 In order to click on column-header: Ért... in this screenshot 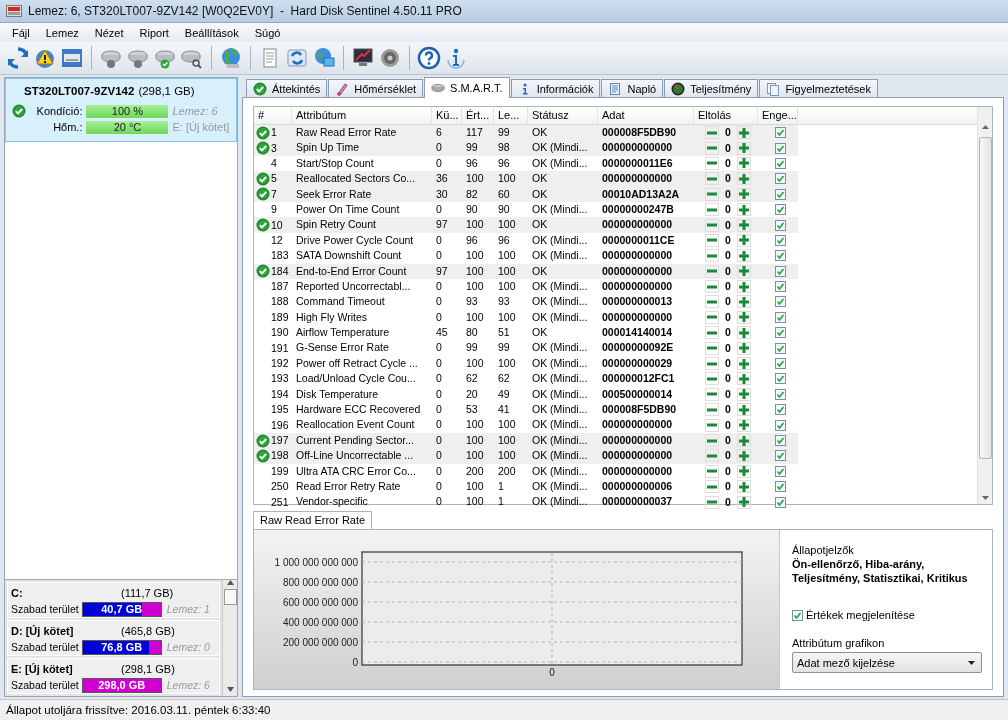, I will do `click(478, 115)`.